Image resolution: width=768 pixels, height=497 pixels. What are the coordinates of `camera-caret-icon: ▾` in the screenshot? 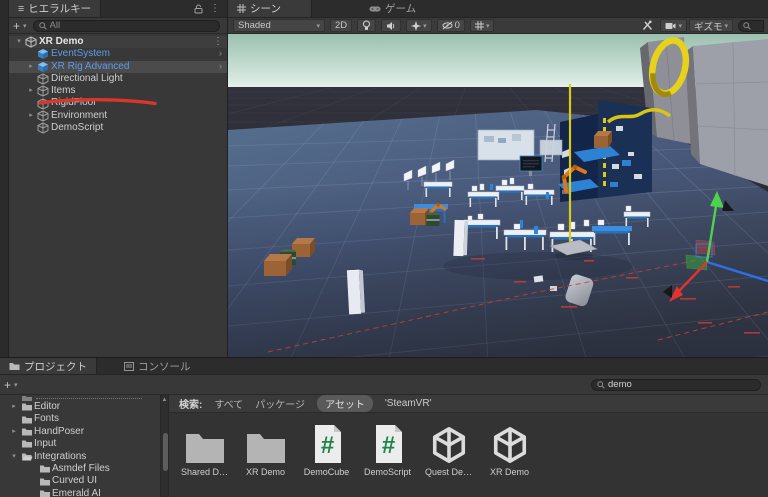 It's located at (680, 26).